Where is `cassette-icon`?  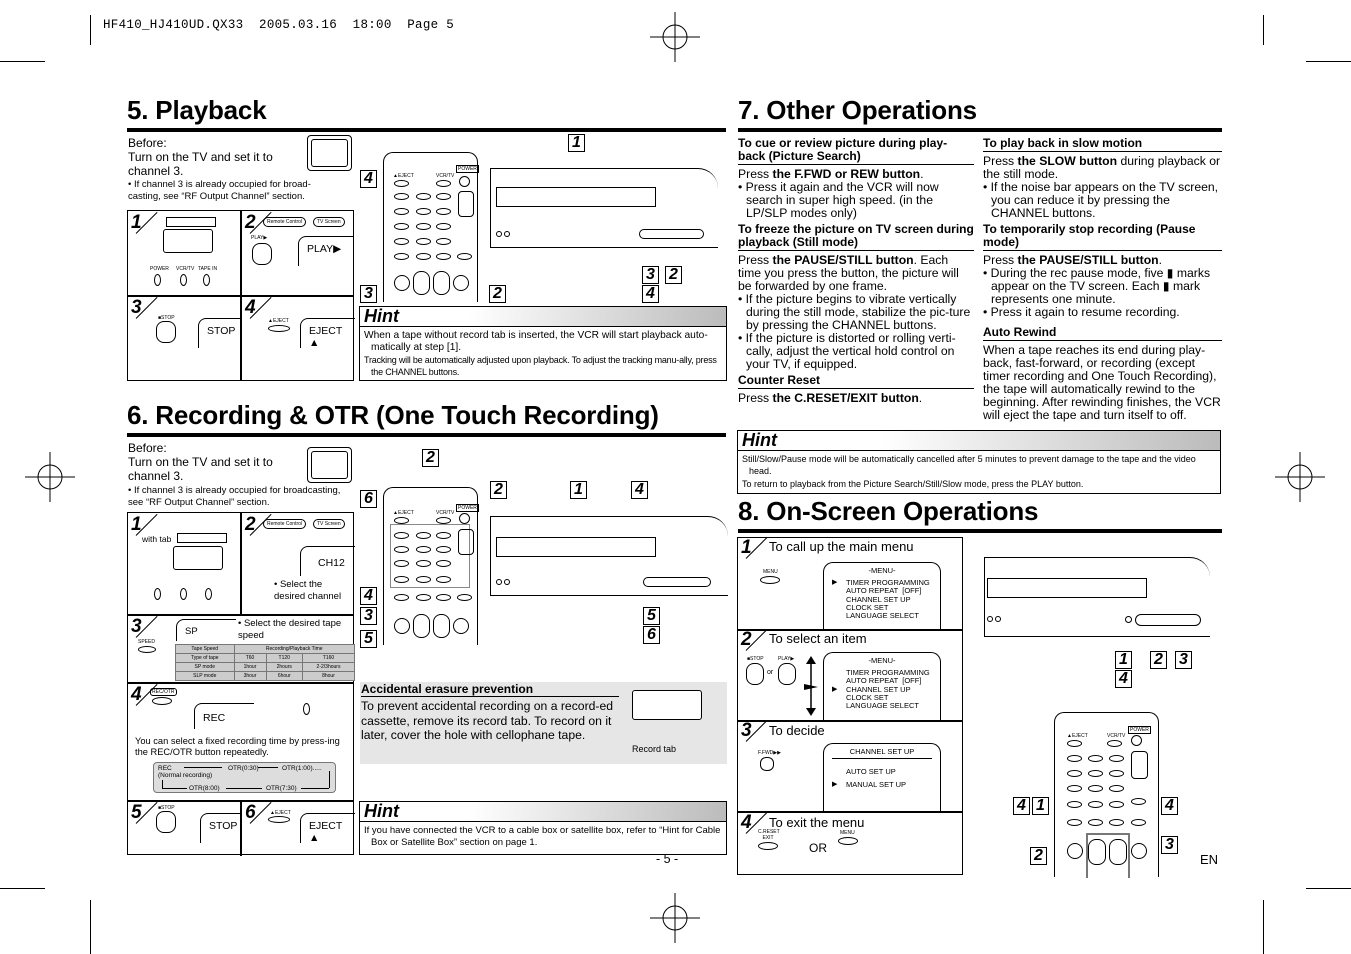 cassette-icon is located at coordinates (188, 241).